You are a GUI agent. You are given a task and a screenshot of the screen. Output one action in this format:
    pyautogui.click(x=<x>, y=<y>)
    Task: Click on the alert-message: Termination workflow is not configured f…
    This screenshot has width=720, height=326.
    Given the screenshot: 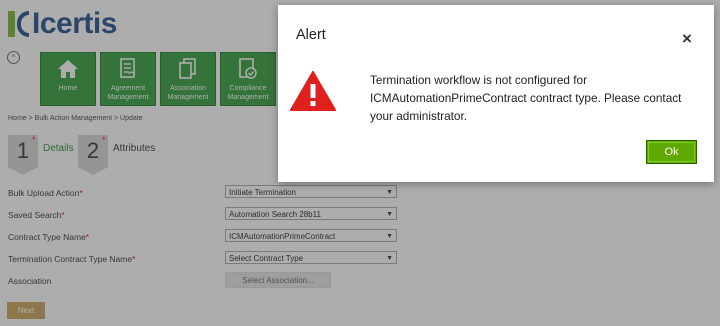 What is the action you would take?
    pyautogui.click(x=526, y=98)
    